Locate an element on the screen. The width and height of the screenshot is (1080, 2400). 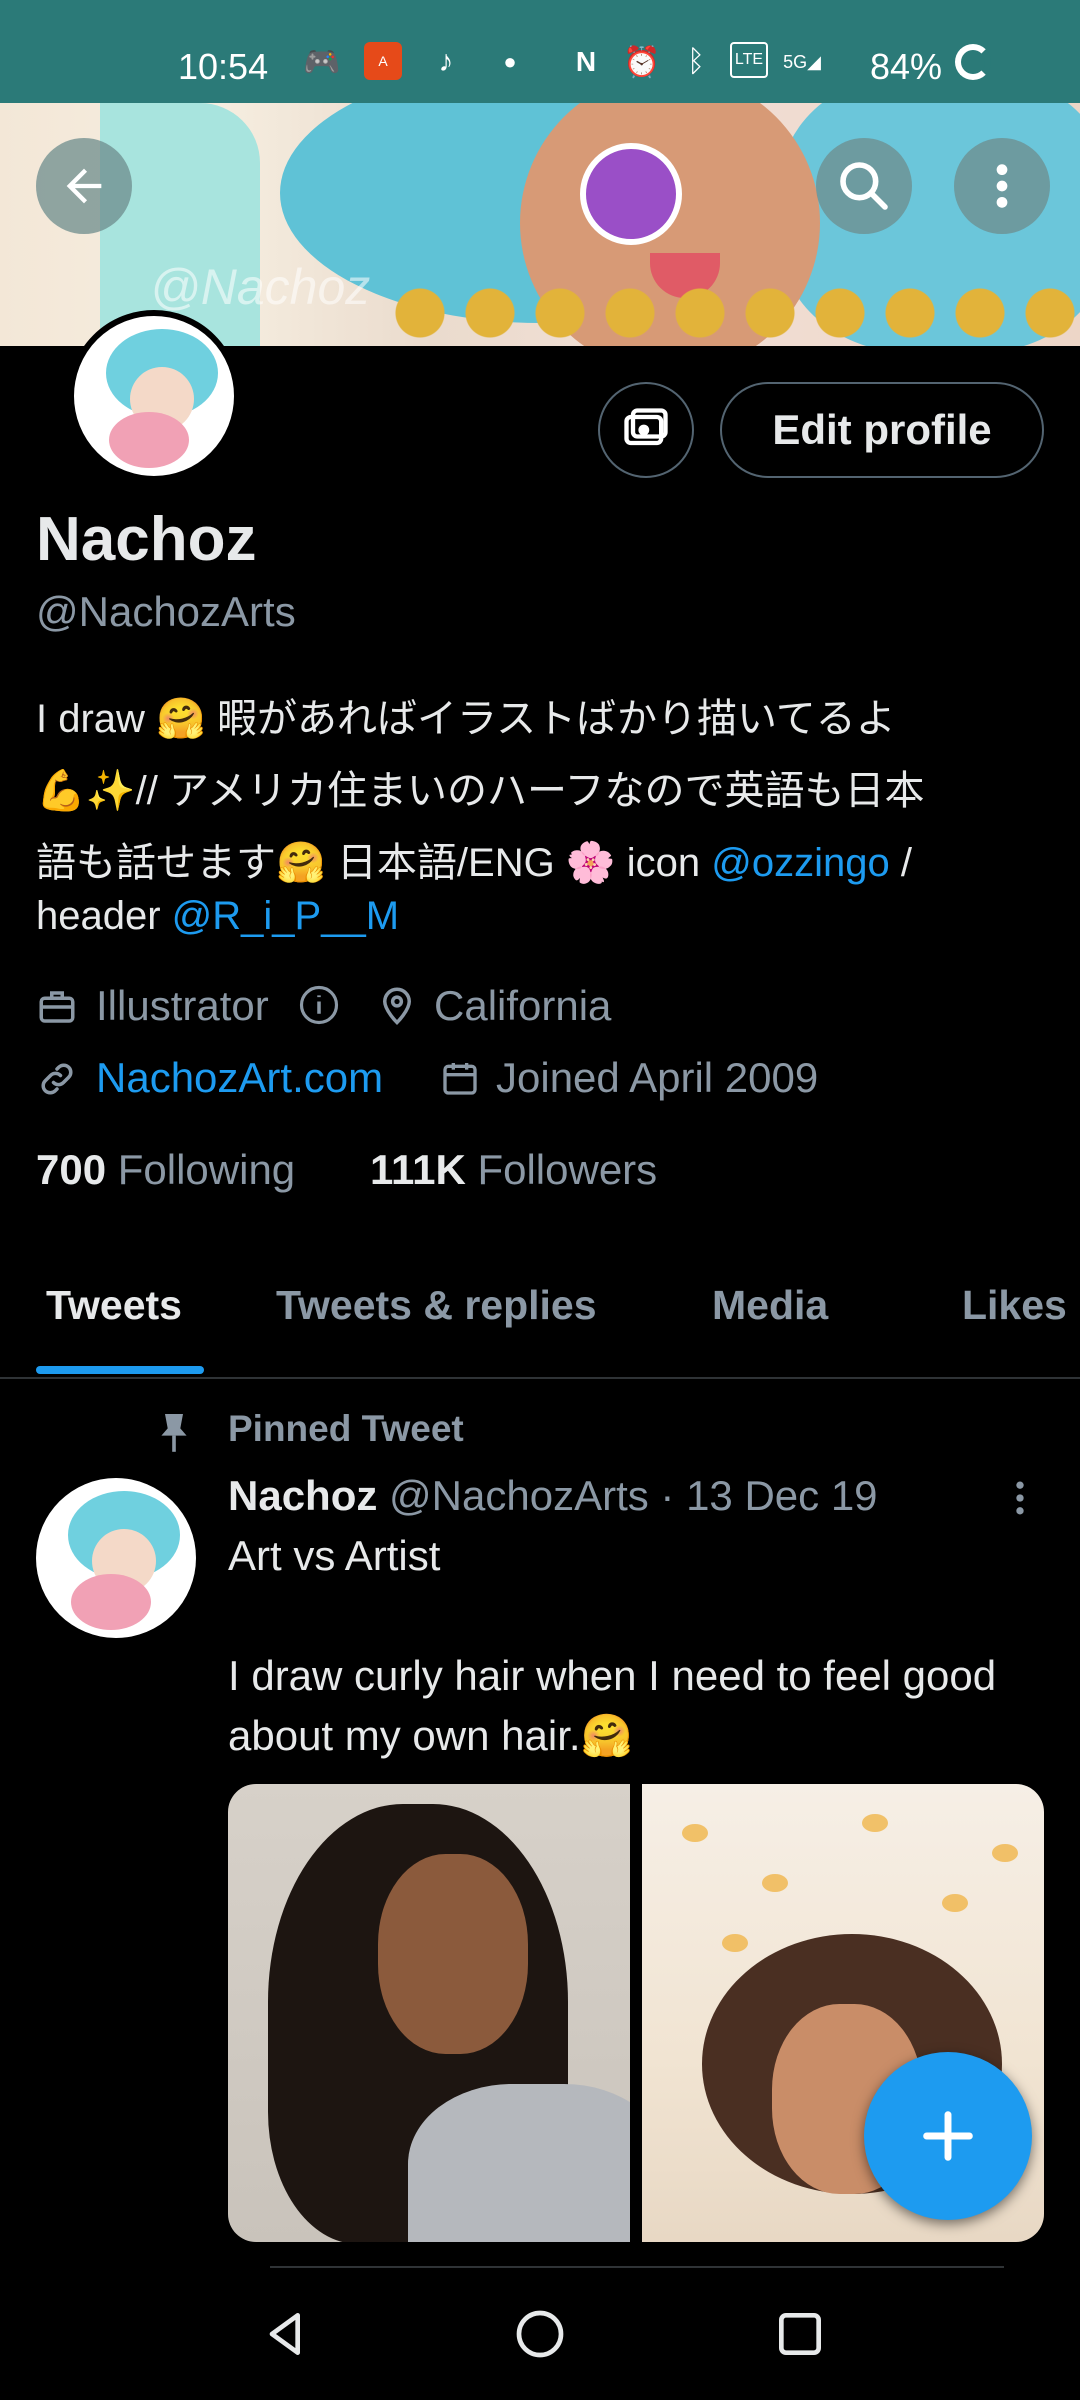
briefcase-icon is located at coordinates (57, 1007).